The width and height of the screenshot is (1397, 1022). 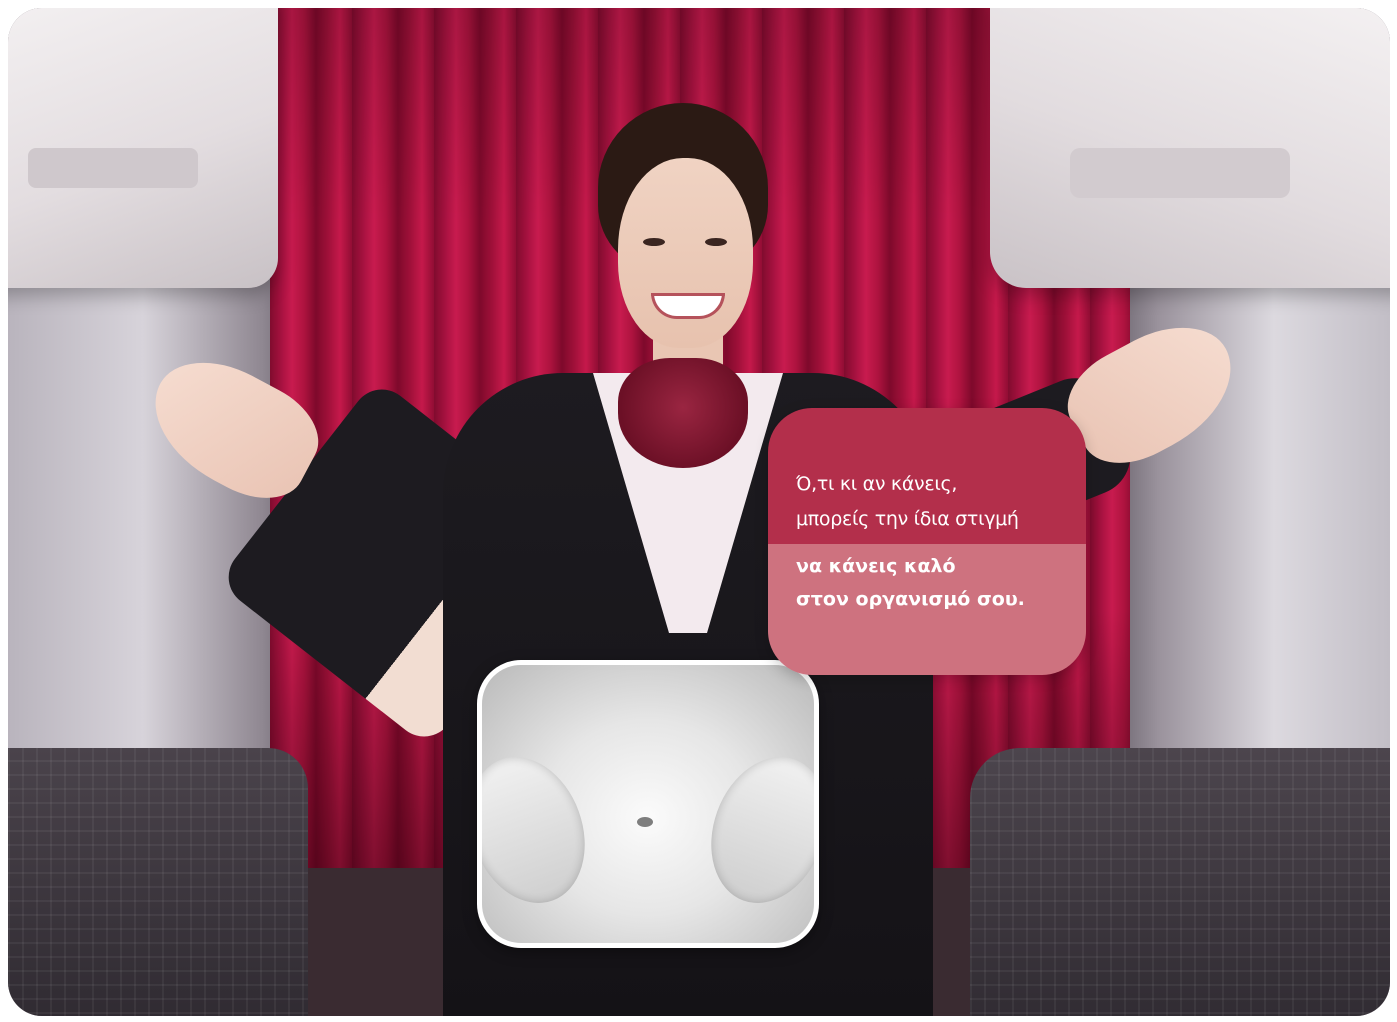 What do you see at coordinates (654, 242) in the screenshot?
I see `attendant-eye-left` at bounding box center [654, 242].